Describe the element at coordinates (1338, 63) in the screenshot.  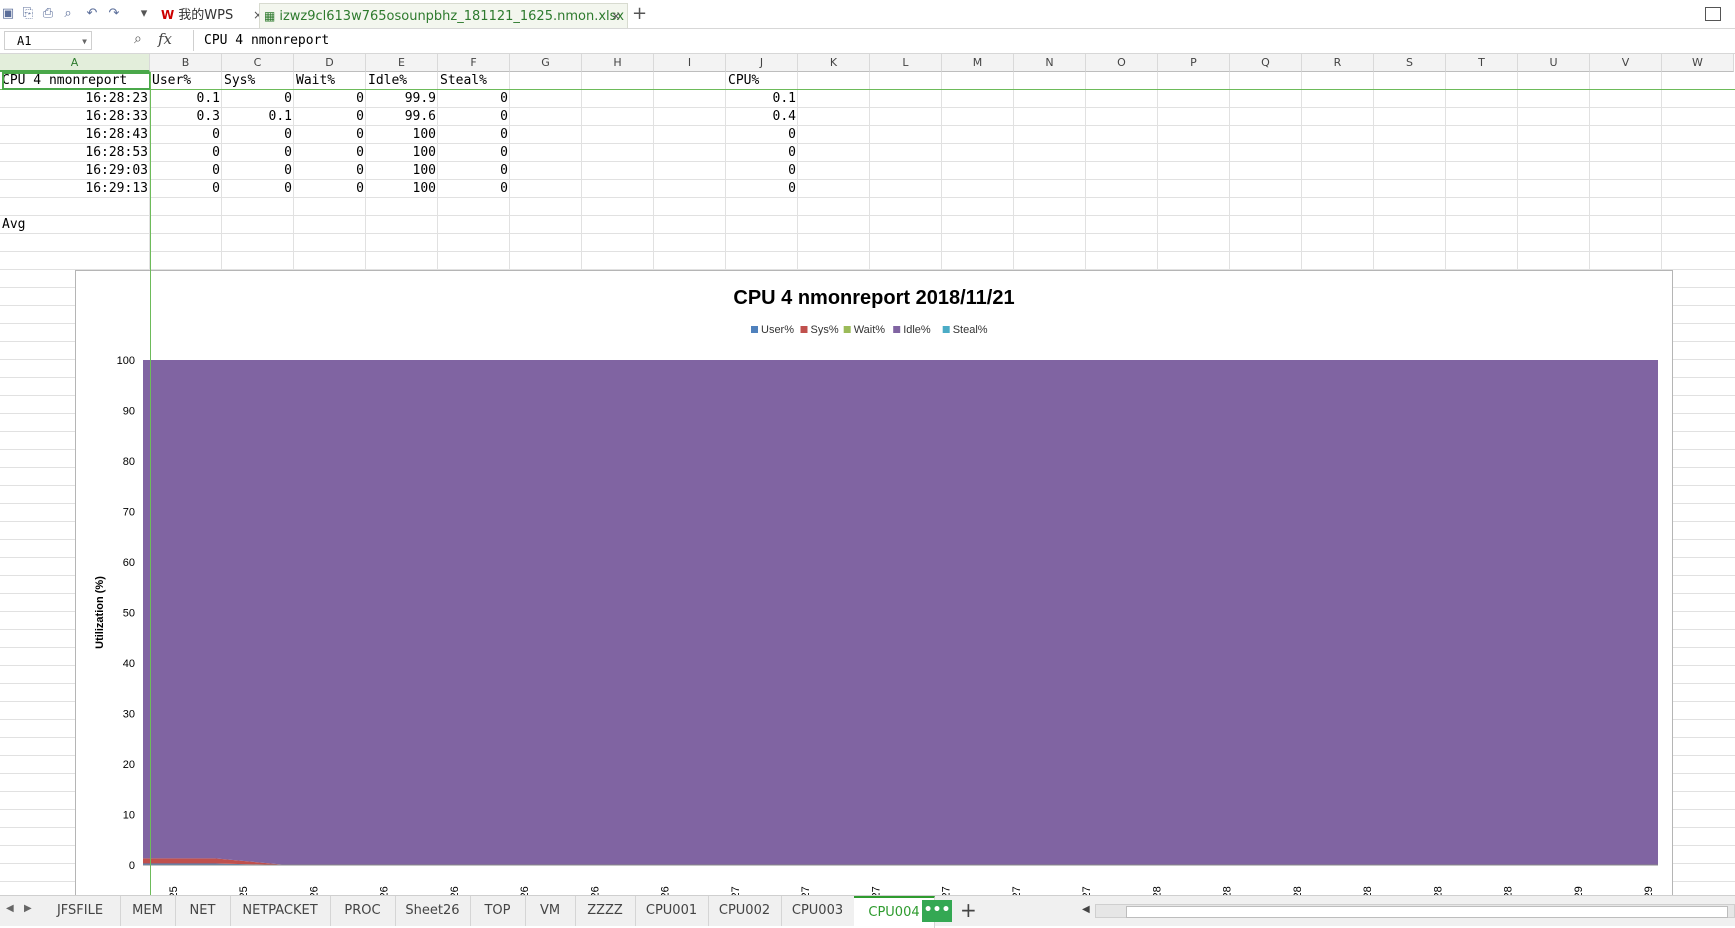
I see `column-header-R: R` at that location.